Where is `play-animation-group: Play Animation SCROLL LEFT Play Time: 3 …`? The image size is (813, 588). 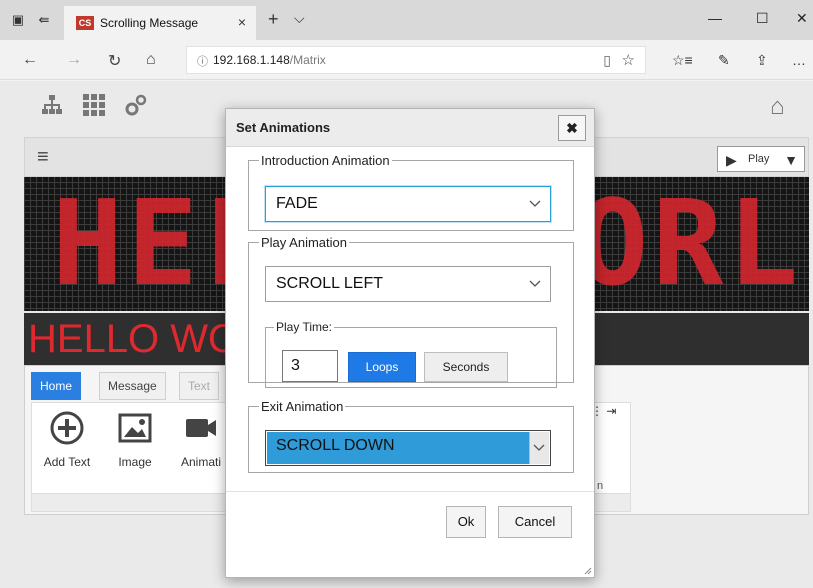 play-animation-group: Play Animation SCROLL LEFT Play Time: 3 … is located at coordinates (411, 311).